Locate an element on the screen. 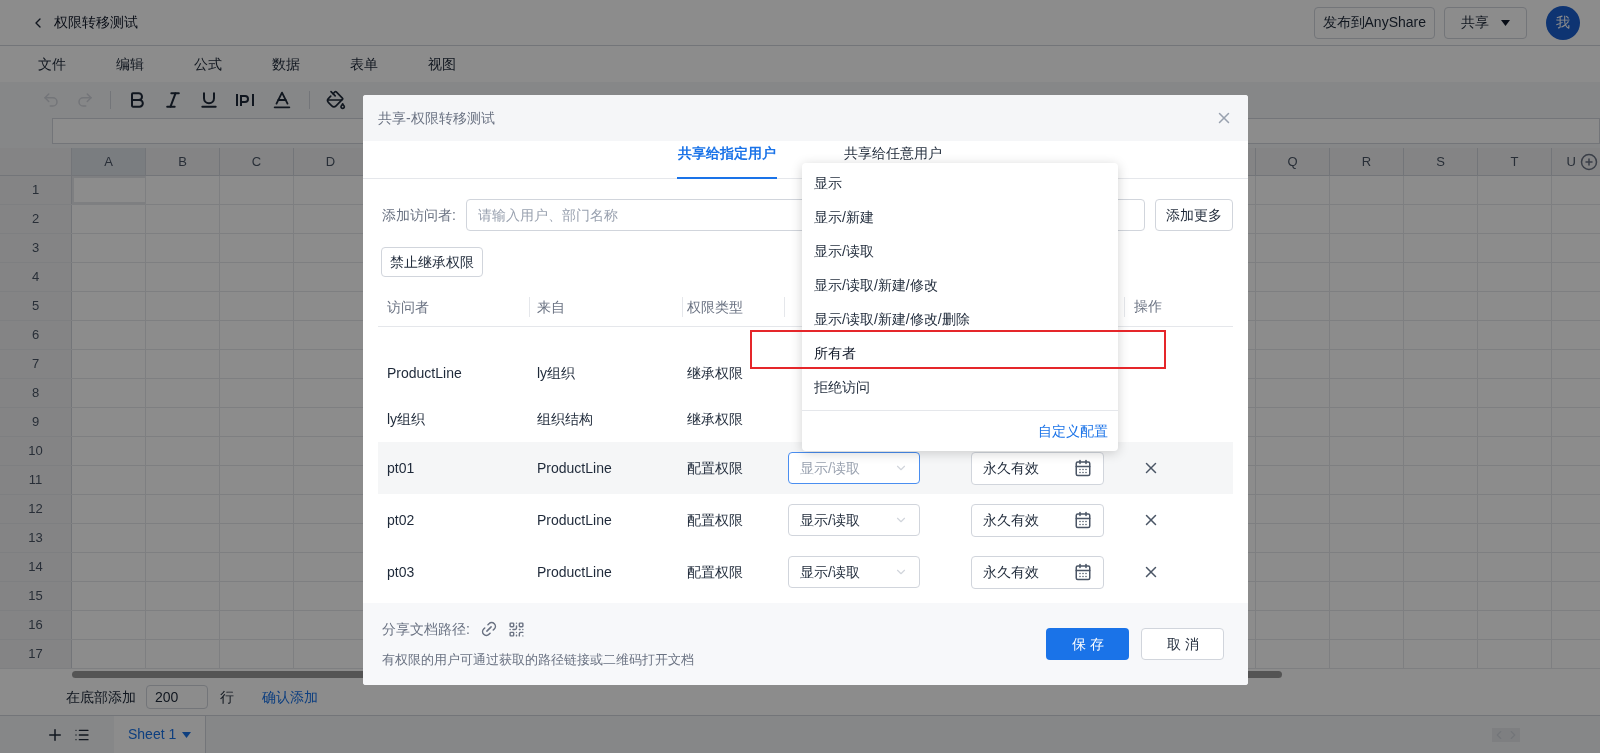 This screenshot has height=753, width=1600. row-number: 11 is located at coordinates (35, 480).